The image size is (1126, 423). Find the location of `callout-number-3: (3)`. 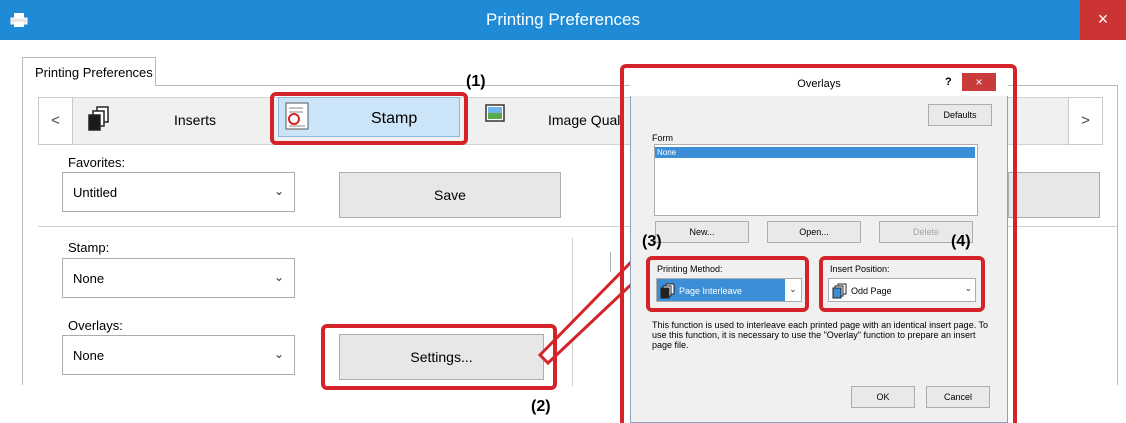

callout-number-3: (3) is located at coordinates (652, 241).